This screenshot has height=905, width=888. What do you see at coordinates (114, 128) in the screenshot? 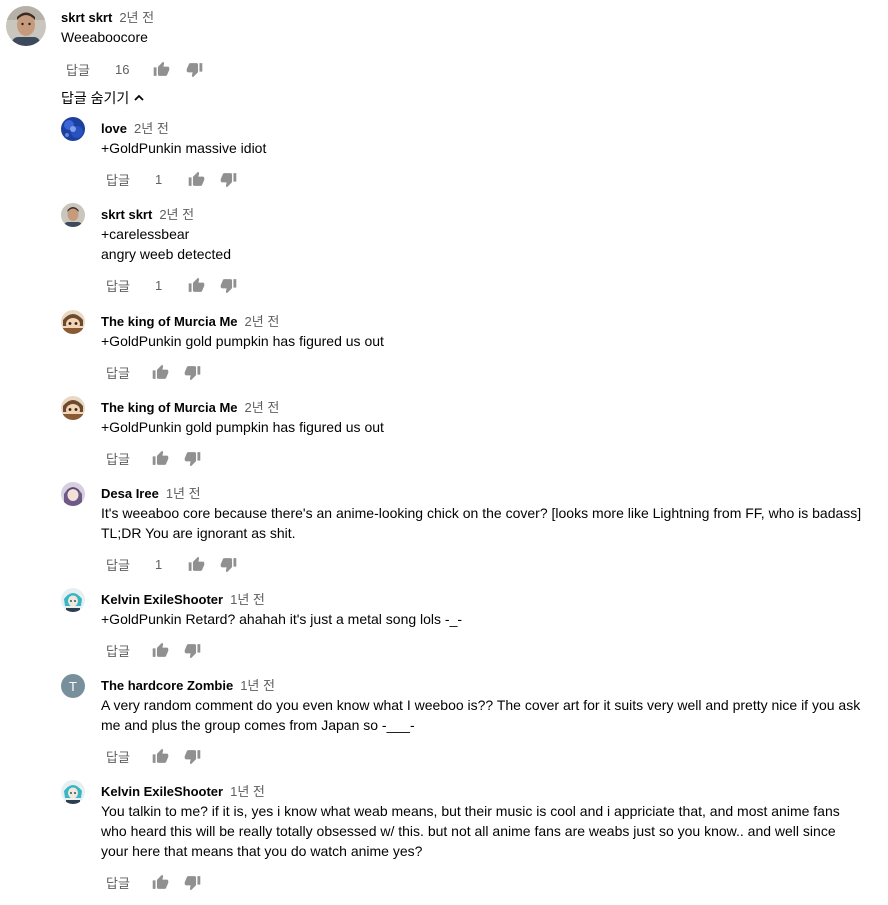
I see `author-name: love` at bounding box center [114, 128].